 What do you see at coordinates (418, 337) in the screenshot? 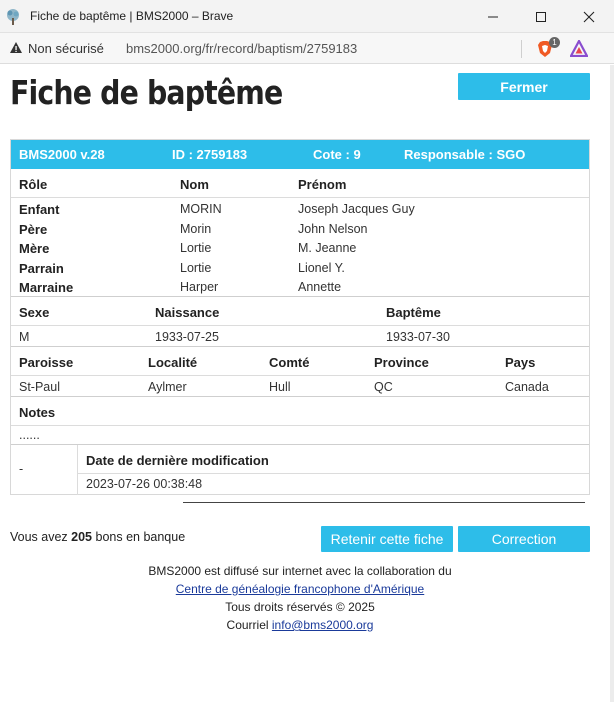
I see `bapteme-value: 1933-07-30` at bounding box center [418, 337].